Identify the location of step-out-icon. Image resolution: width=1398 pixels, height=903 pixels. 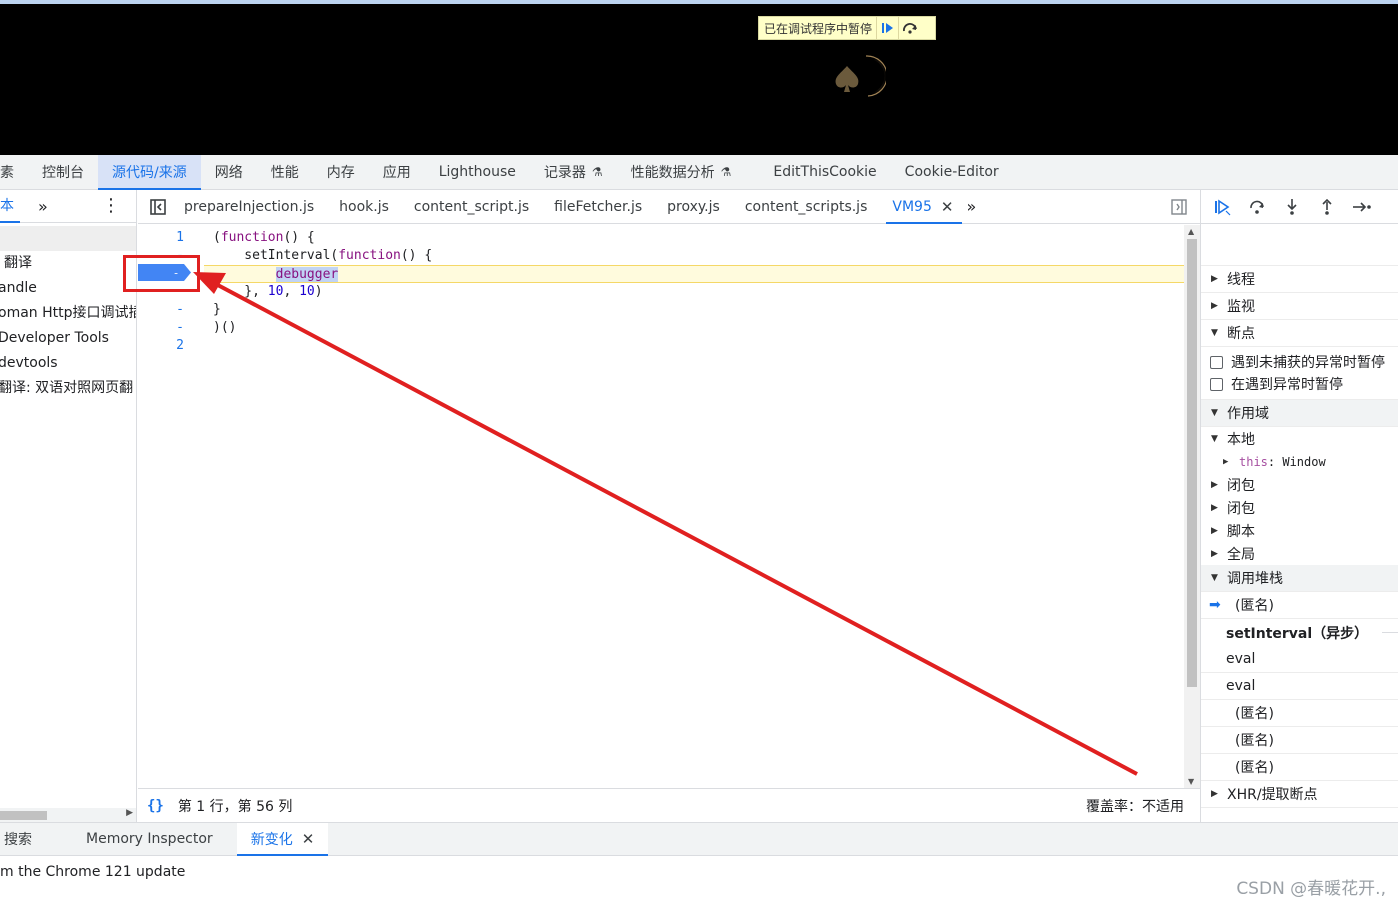
(1327, 207).